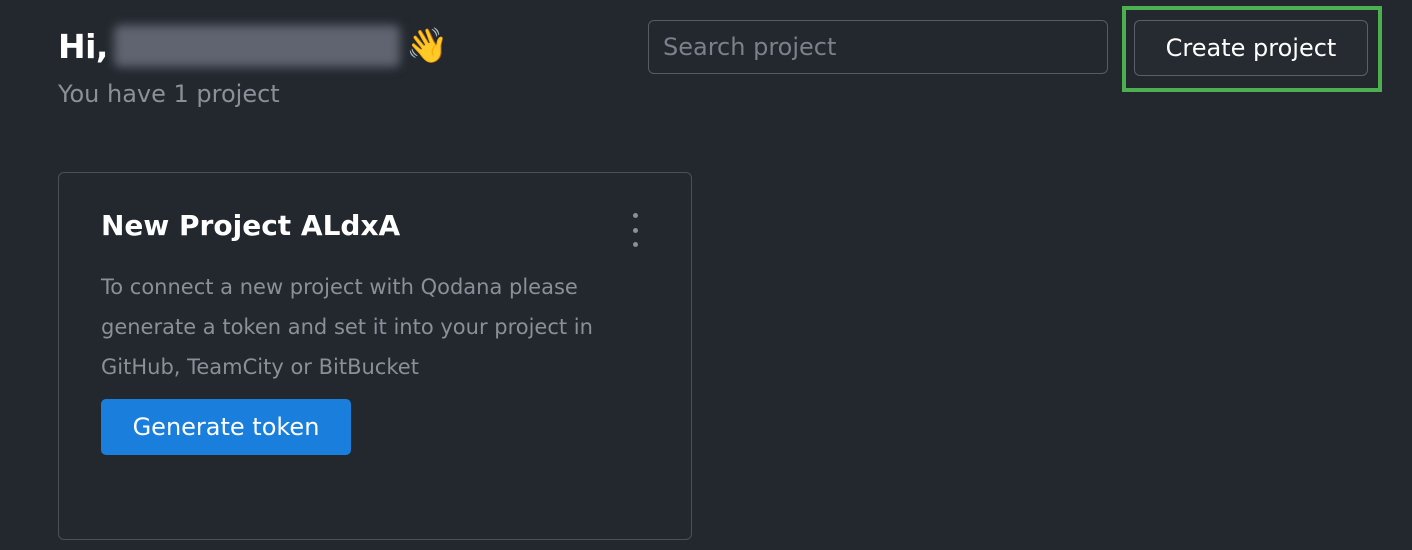 This screenshot has height=550, width=1412. Describe the element at coordinates (250, 225) in the screenshot. I see `project-title: New Project ALdxA` at that location.